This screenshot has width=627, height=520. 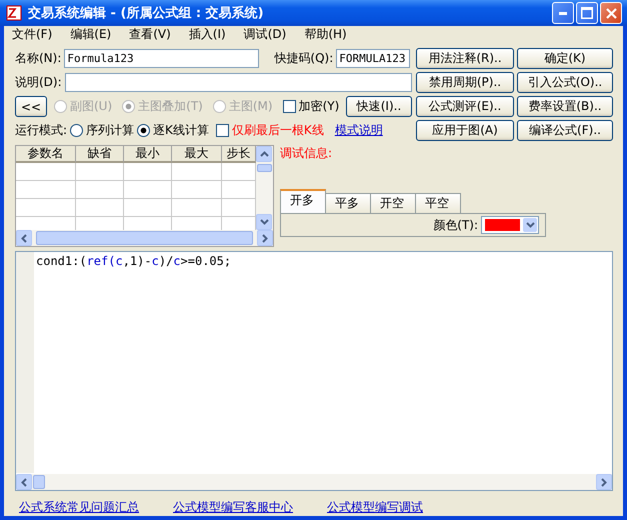 What do you see at coordinates (264, 154) in the screenshot?
I see `scroll-up-button` at bounding box center [264, 154].